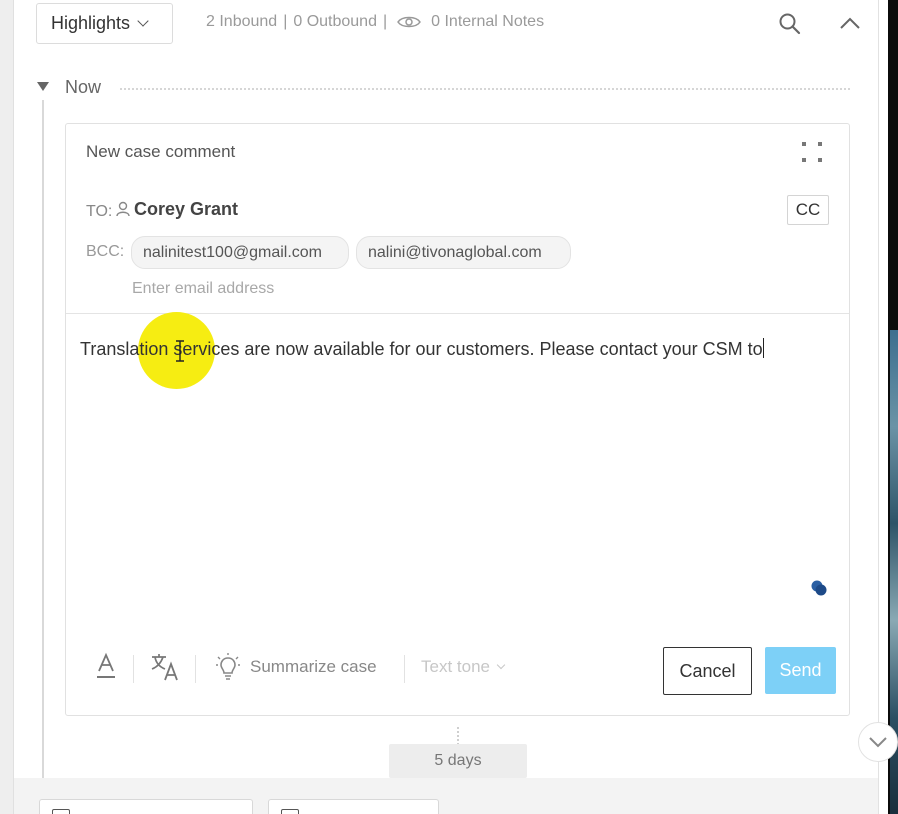  What do you see at coordinates (180, 351) in the screenshot?
I see `ibeam-cursor-icon` at bounding box center [180, 351].